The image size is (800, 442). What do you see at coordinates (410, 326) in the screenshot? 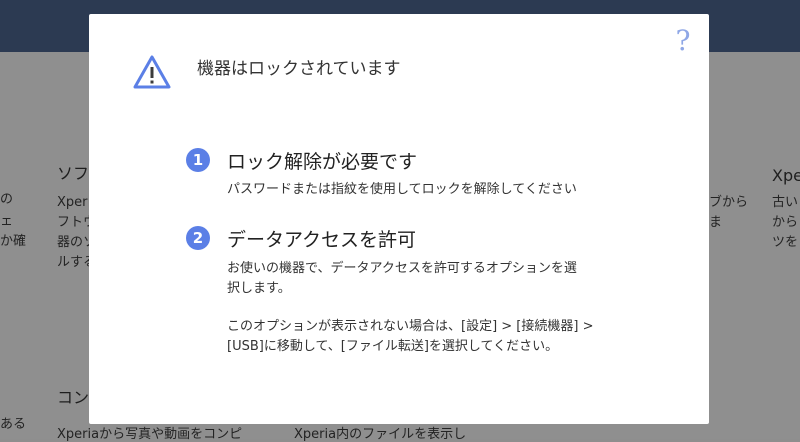
I see `step-2-note-line: このオプションが表示されない場合は、[設定] > [接続機器] >` at bounding box center [410, 326].